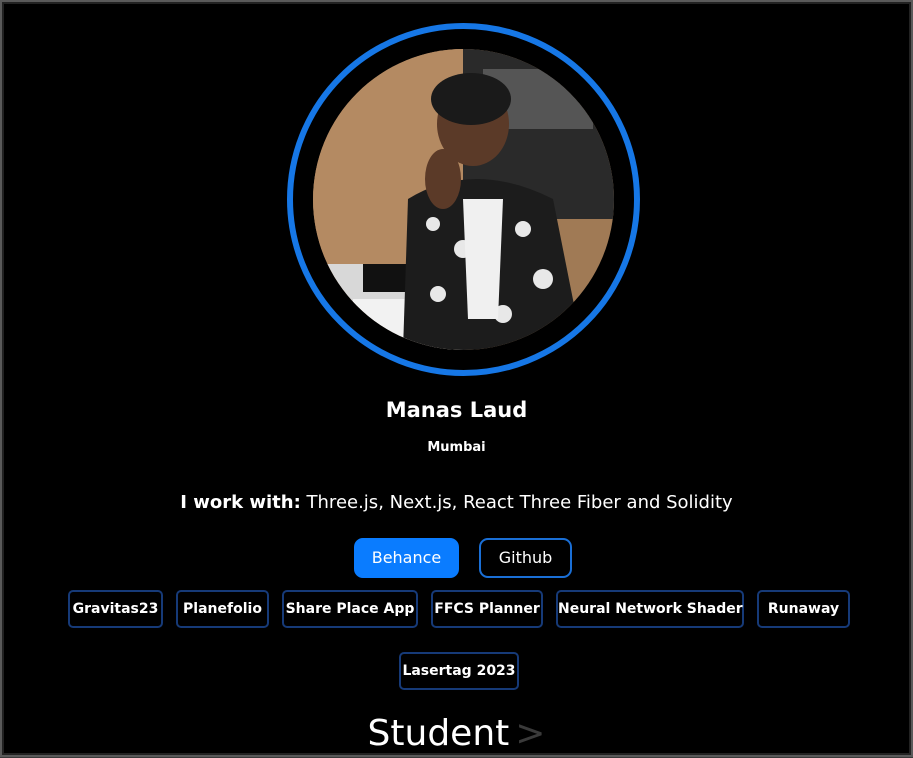  Describe the element at coordinates (222, 609) in the screenshot. I see `project-planefolio: Planefolio` at that location.